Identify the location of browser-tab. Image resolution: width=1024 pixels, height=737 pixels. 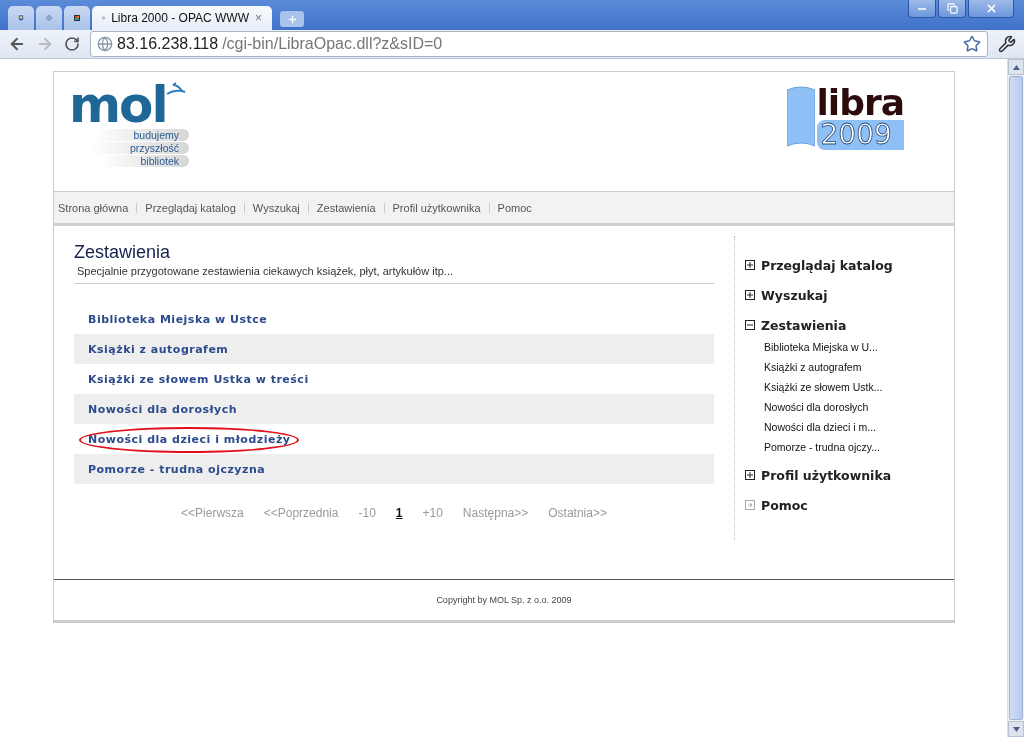
(77, 18).